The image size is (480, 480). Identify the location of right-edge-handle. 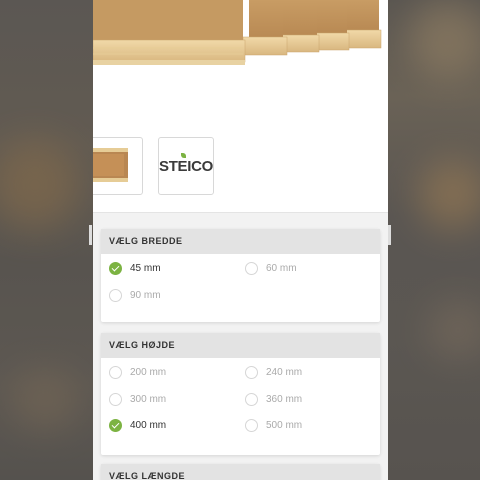
(389, 235).